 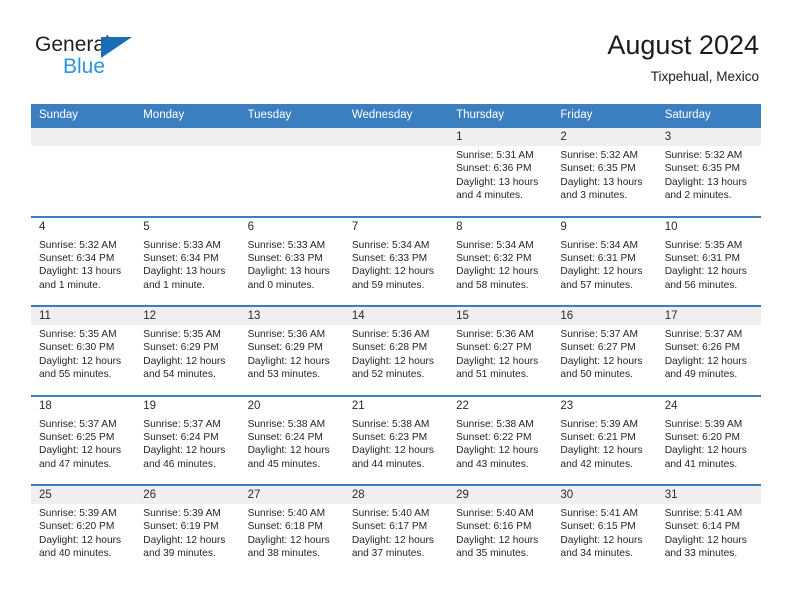 What do you see at coordinates (116, 47) in the screenshot?
I see `logo-triangle-icon` at bounding box center [116, 47].